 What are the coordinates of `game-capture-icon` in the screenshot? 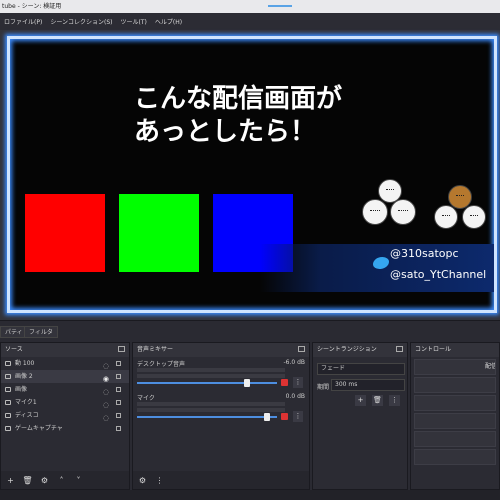 It's located at (8, 428).